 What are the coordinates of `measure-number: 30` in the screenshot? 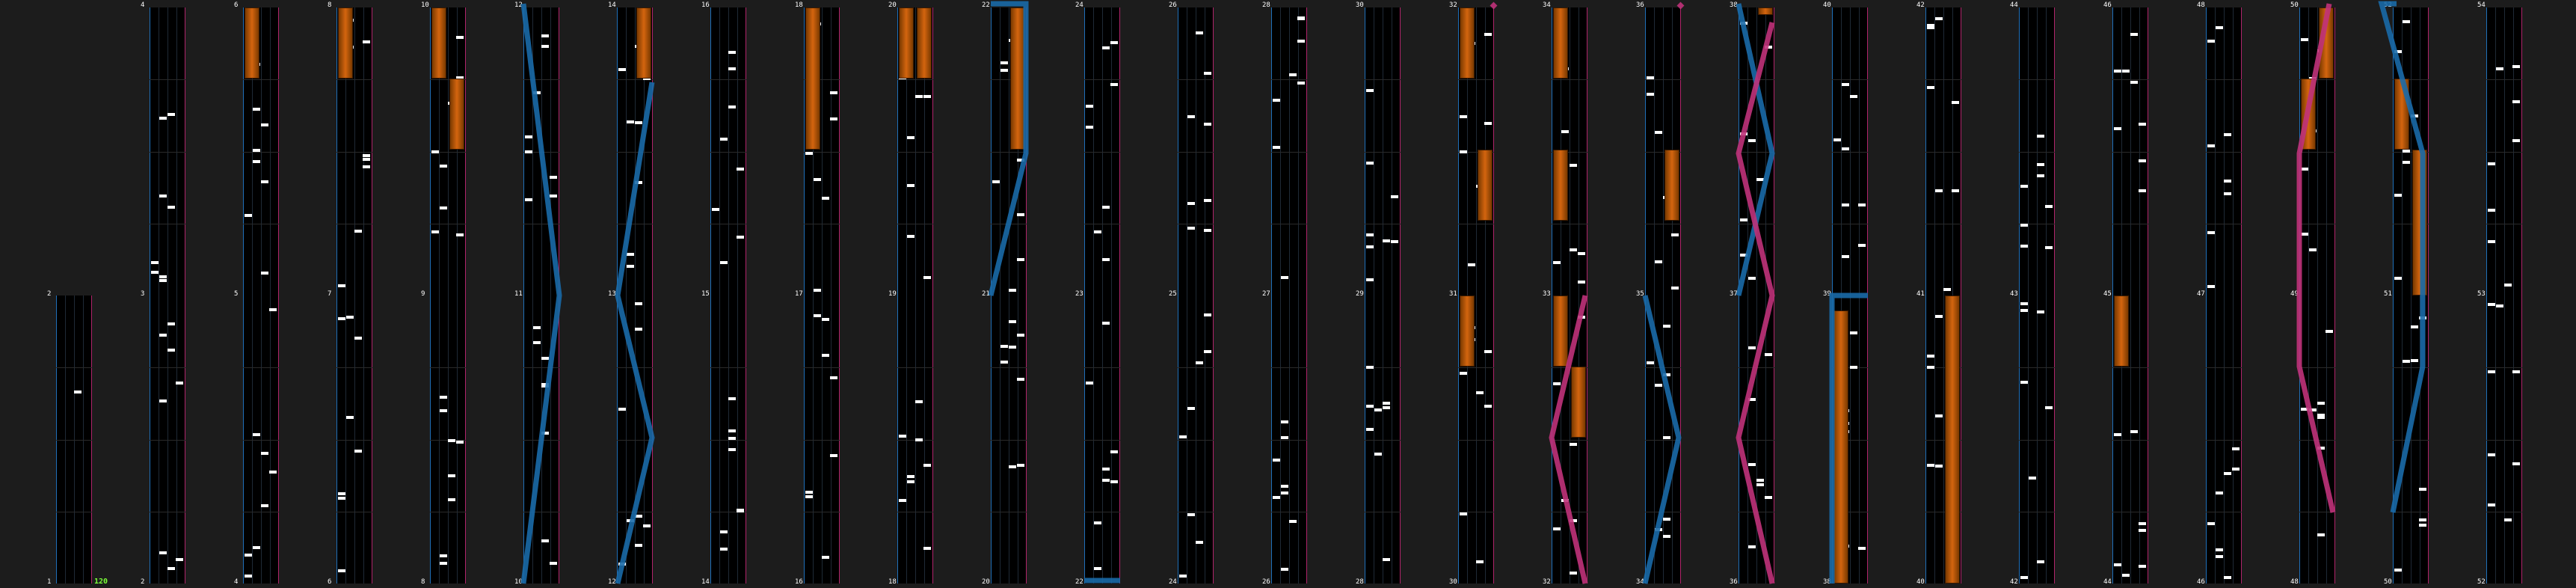 It's located at (1453, 582).